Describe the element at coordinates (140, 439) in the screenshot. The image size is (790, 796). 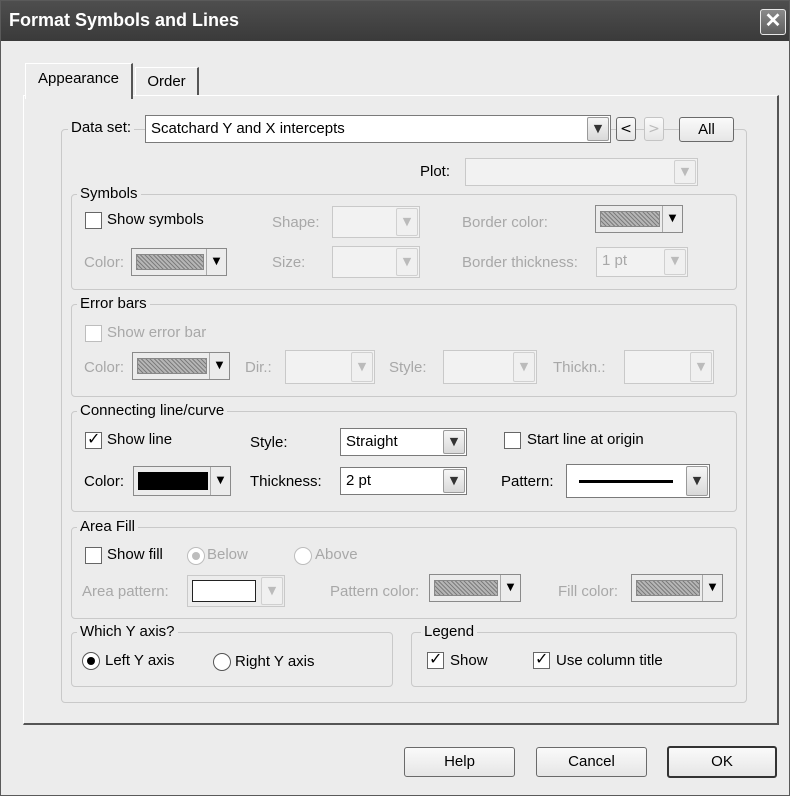
I see `show-line-label: Show line` at that location.